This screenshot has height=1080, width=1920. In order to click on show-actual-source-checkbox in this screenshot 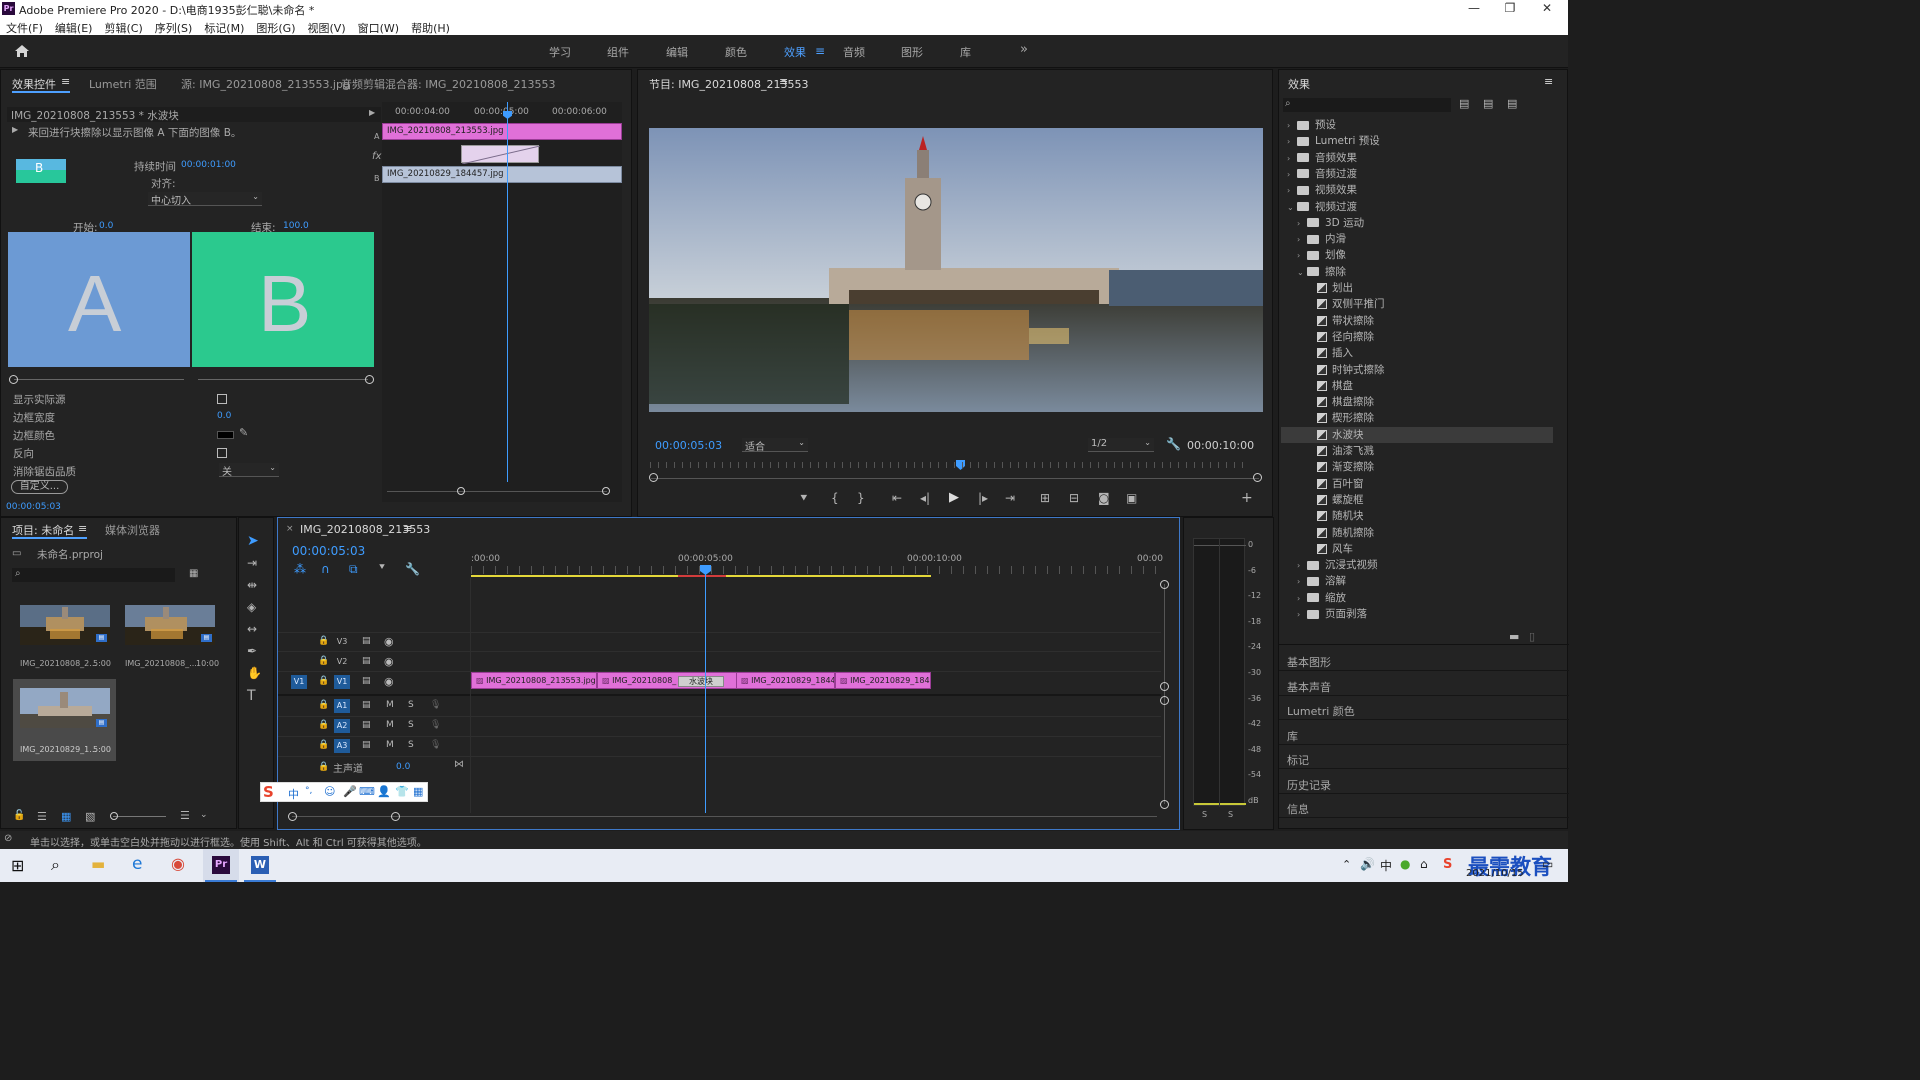, I will do `click(222, 399)`.